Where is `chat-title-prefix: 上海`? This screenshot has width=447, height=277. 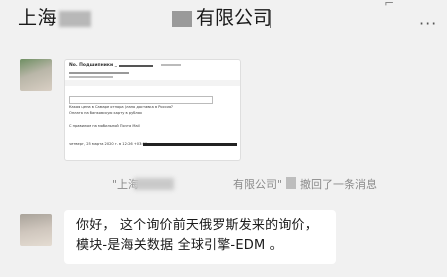
chat-title-prefix: 上海 is located at coordinates (38, 18).